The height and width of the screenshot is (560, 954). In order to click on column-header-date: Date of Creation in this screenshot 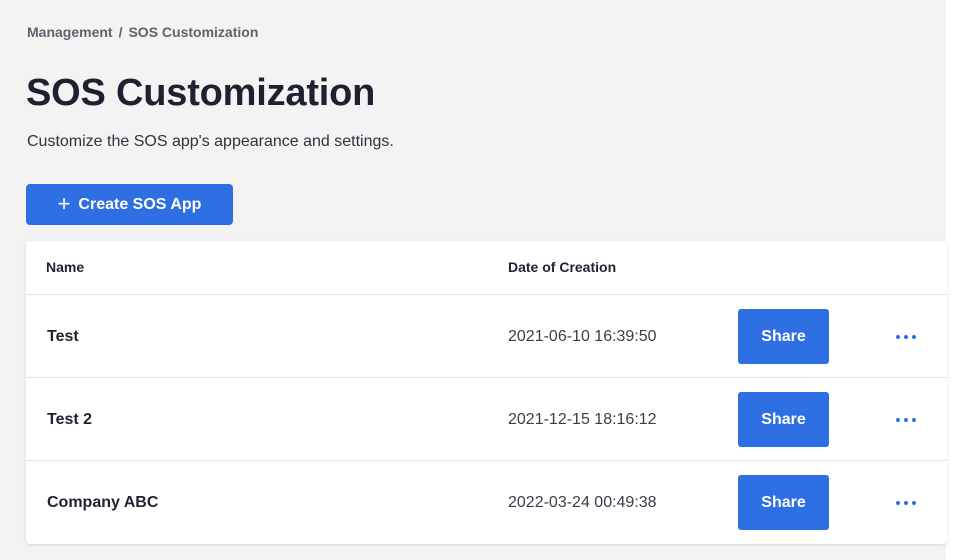, I will do `click(562, 267)`.